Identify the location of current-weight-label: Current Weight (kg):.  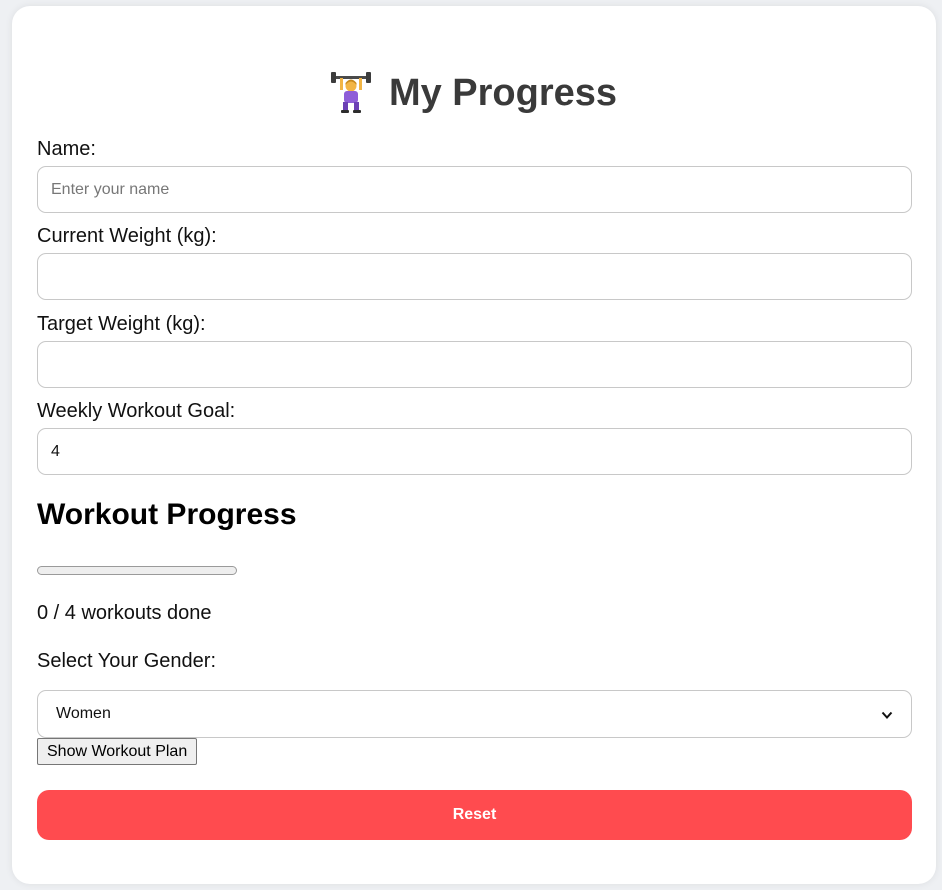
(127, 236).